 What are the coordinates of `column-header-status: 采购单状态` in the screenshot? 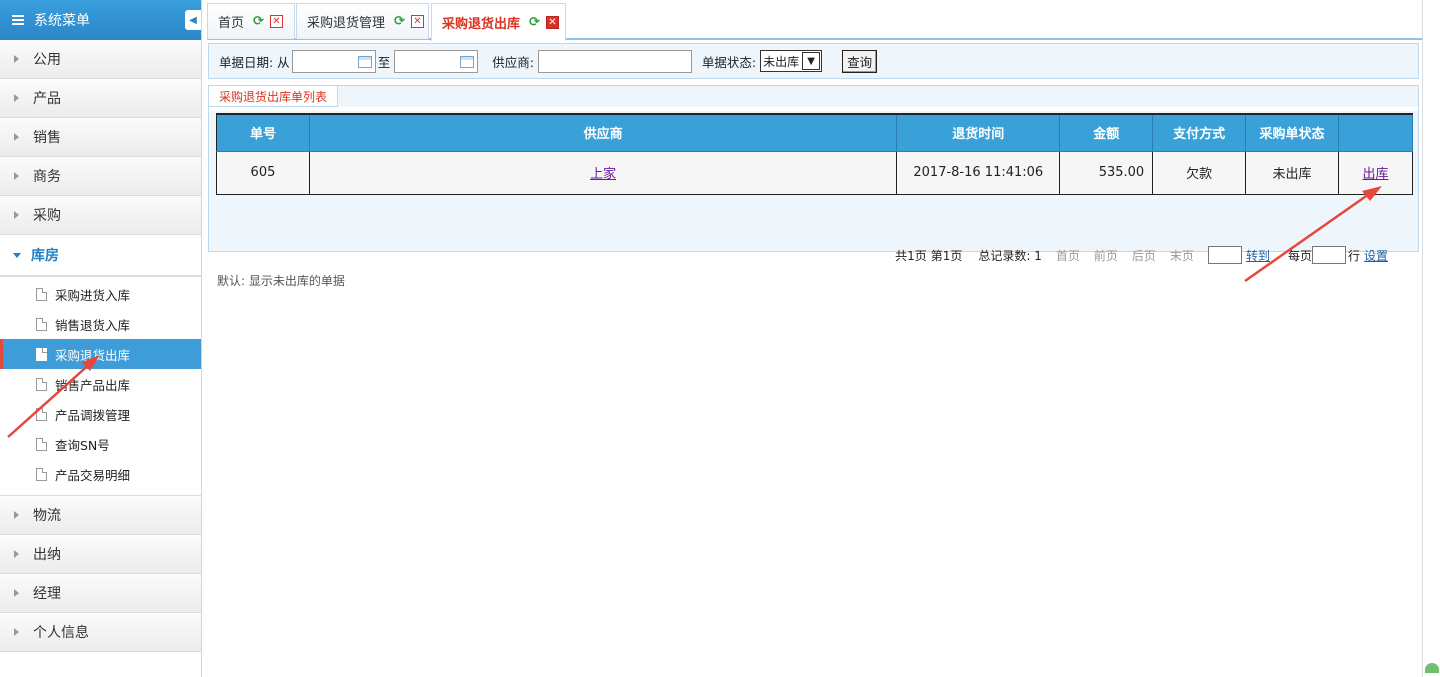 It's located at (1292, 132).